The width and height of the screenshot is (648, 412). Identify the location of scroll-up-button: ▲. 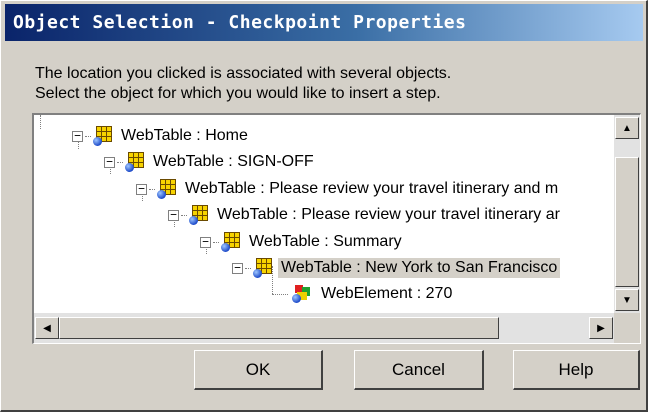
(627, 128).